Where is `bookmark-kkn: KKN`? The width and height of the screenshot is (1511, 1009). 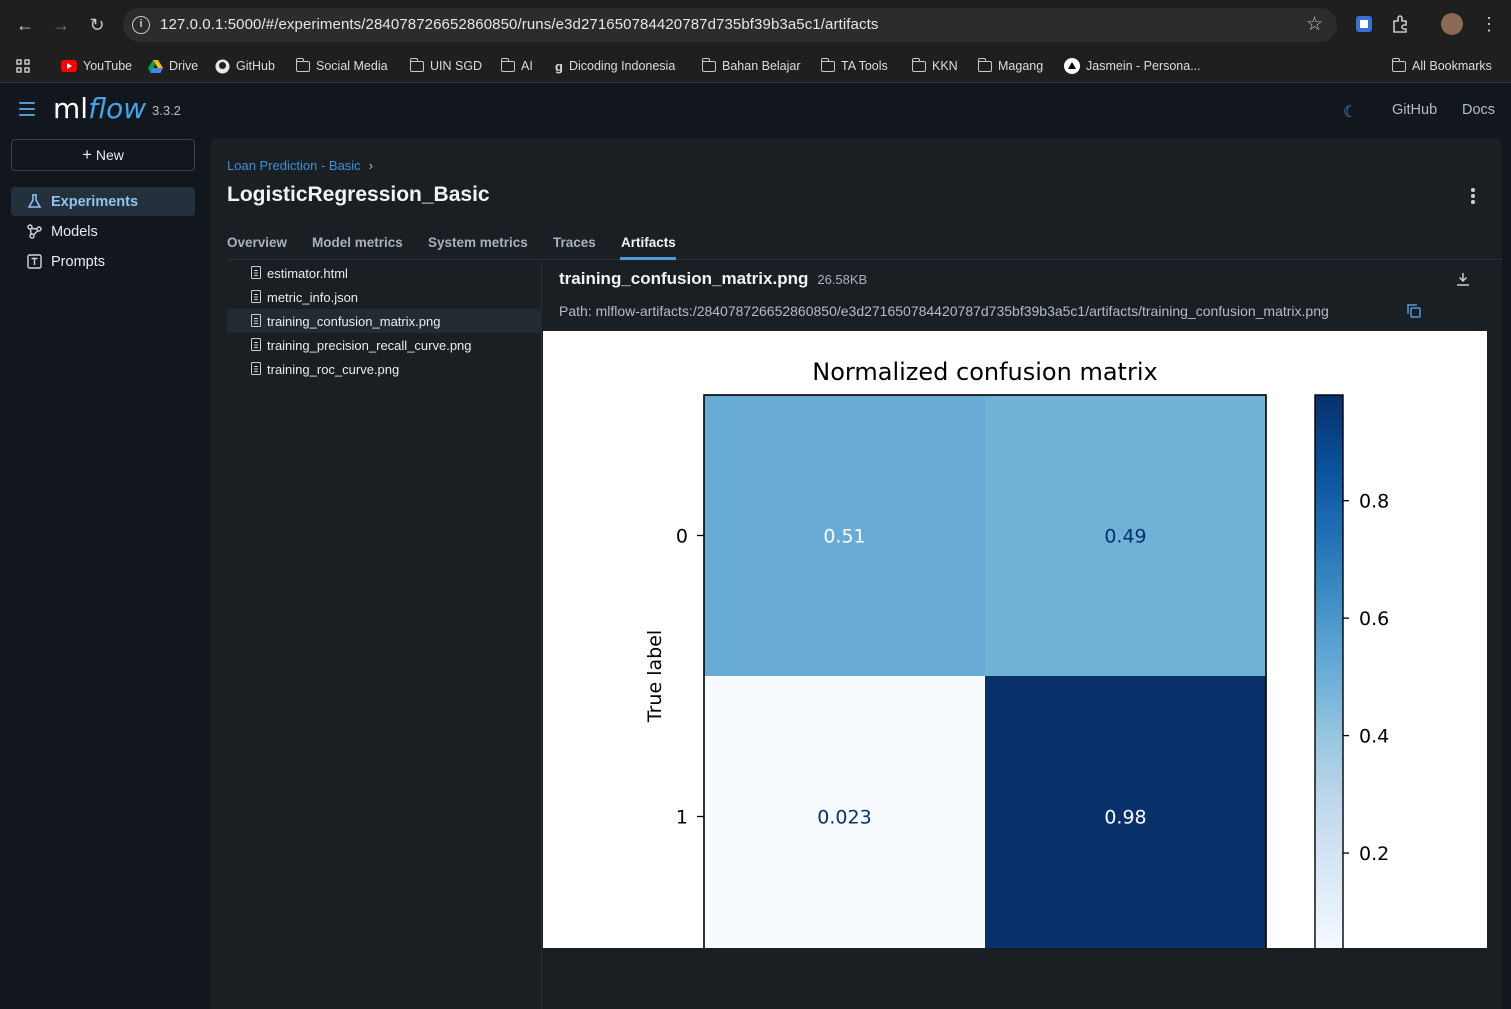
bookmark-kkn: KKN is located at coordinates (934, 66).